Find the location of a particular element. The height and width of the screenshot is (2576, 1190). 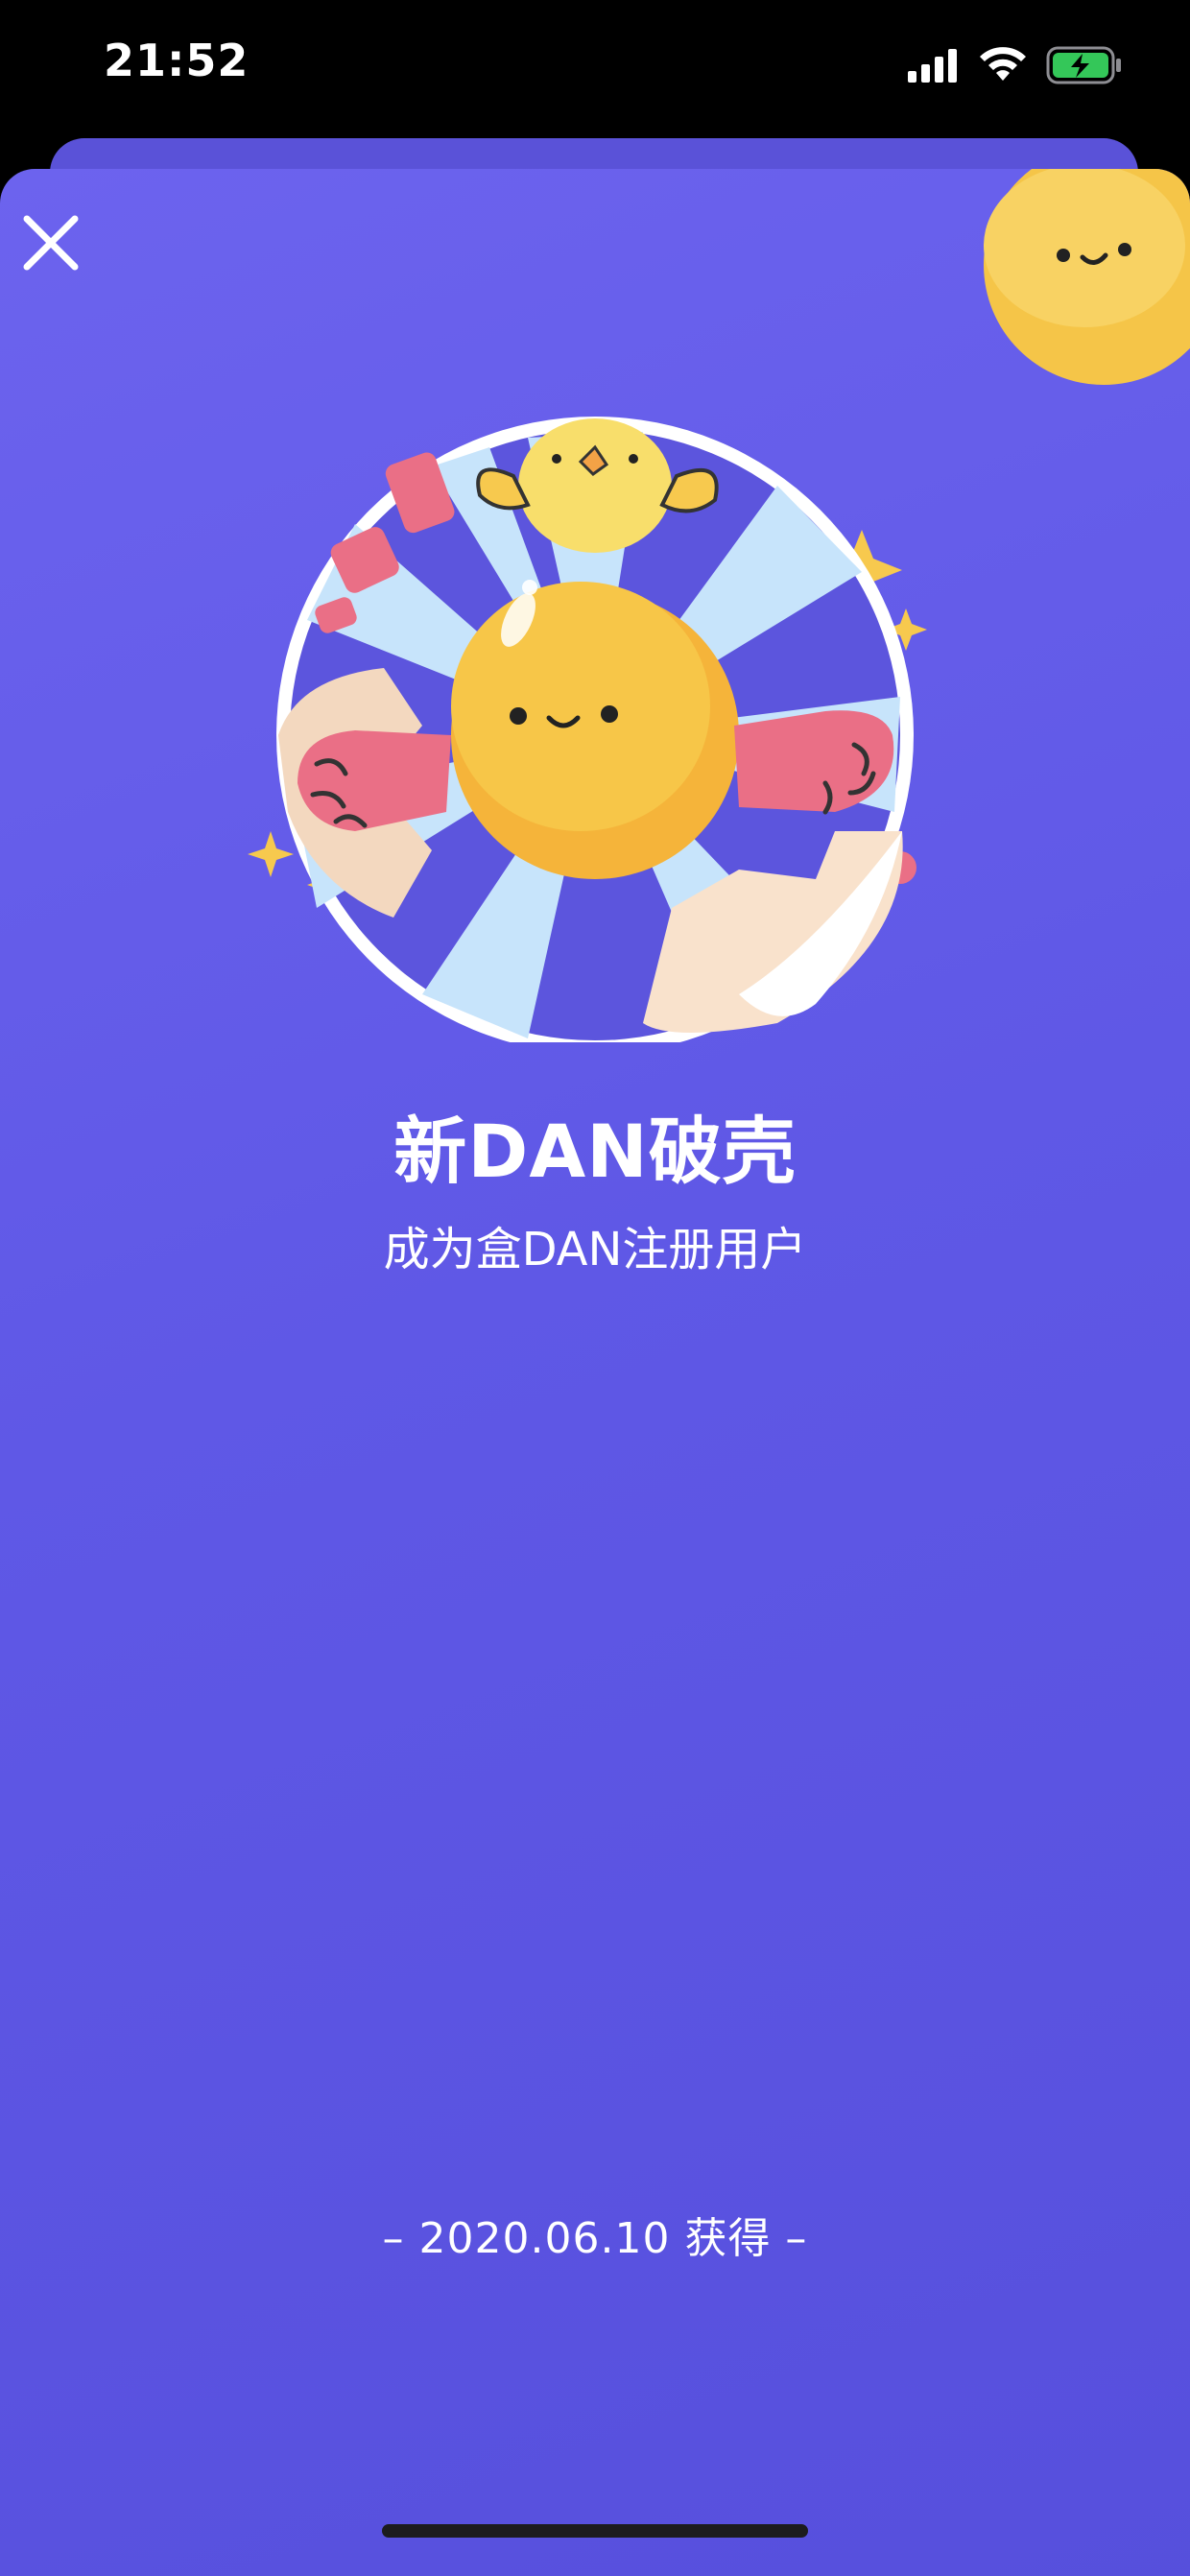

close-icon is located at coordinates (51, 243).